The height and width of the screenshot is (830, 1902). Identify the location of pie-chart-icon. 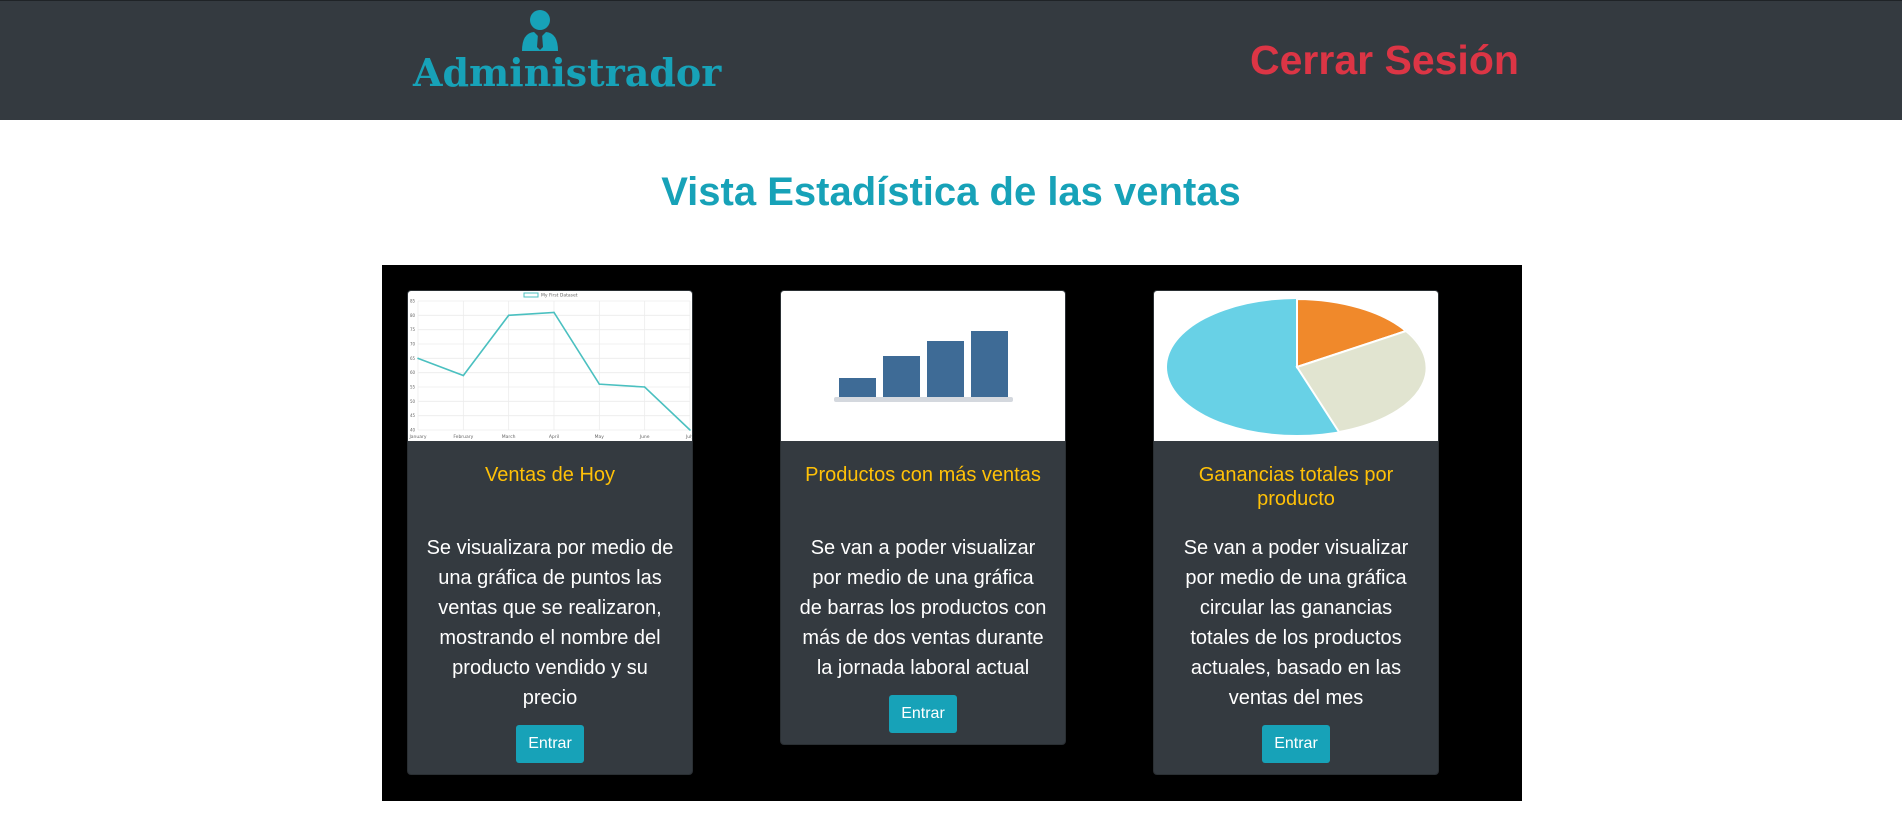
(1296, 366).